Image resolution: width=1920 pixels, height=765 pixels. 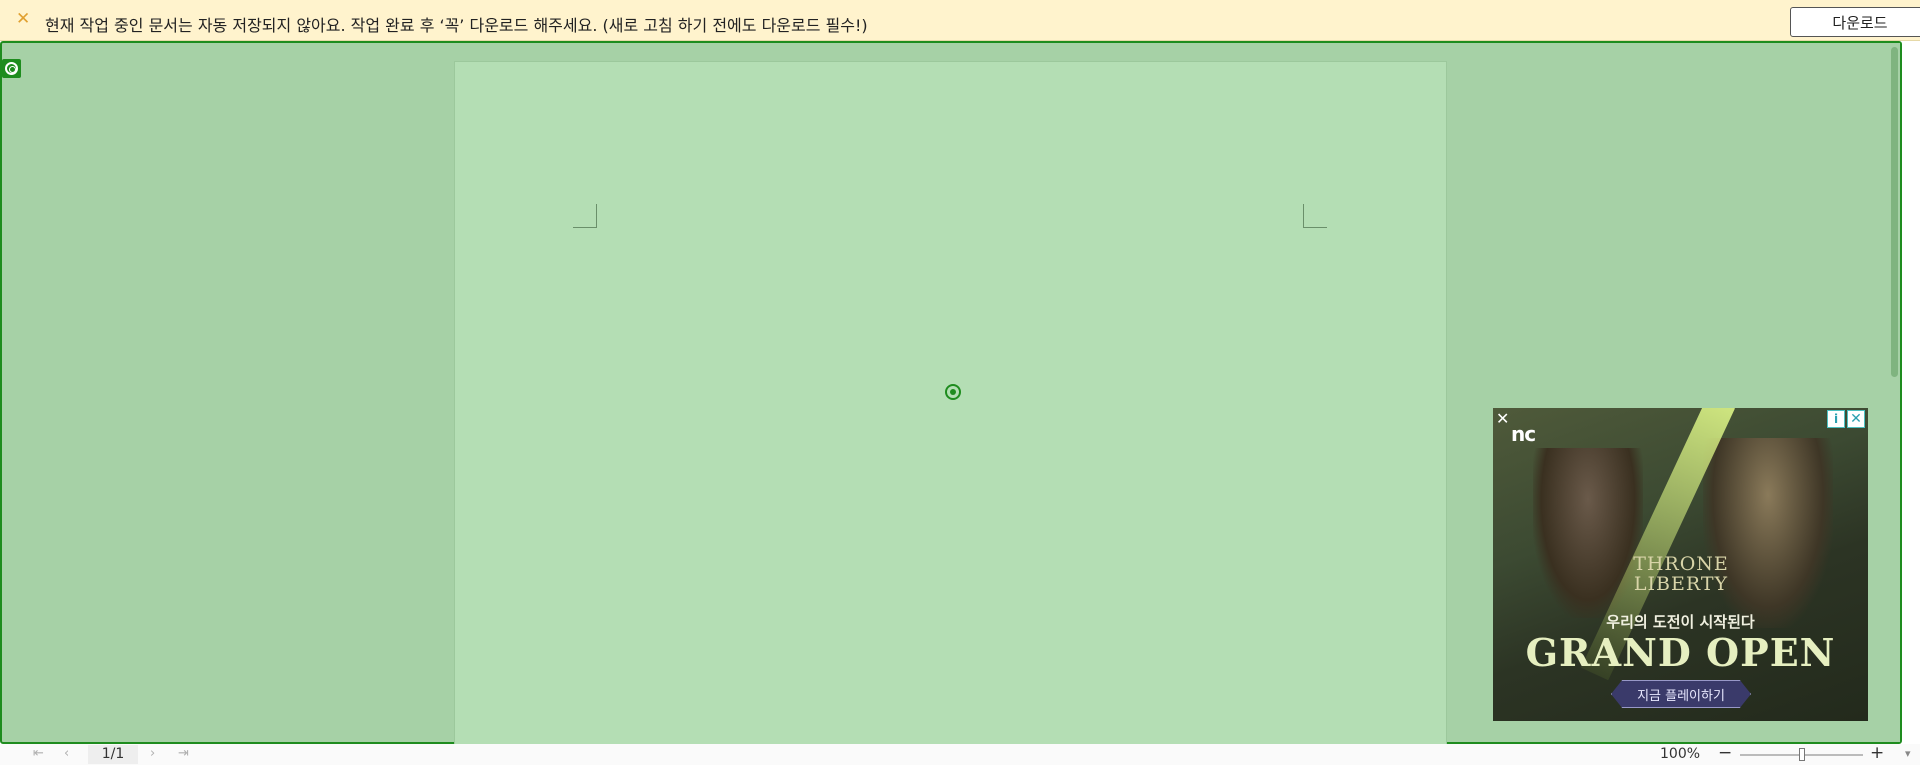 What do you see at coordinates (23, 19) in the screenshot?
I see `close-notice-icon: ✕` at bounding box center [23, 19].